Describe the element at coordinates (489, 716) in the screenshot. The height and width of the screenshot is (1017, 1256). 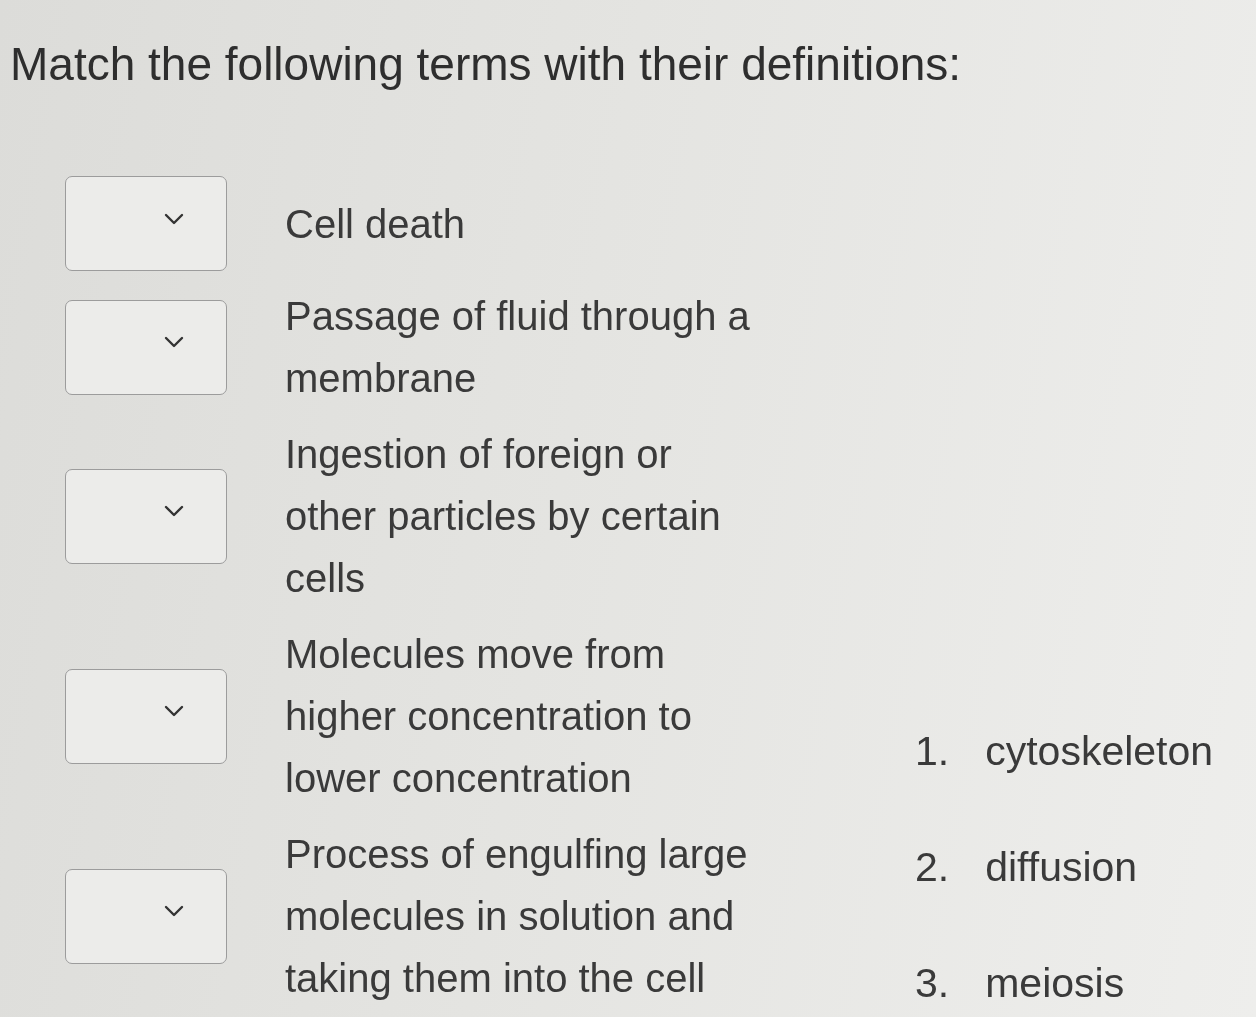
I see `definition-text: Molecules move from higher concentration to lower concentration` at that location.